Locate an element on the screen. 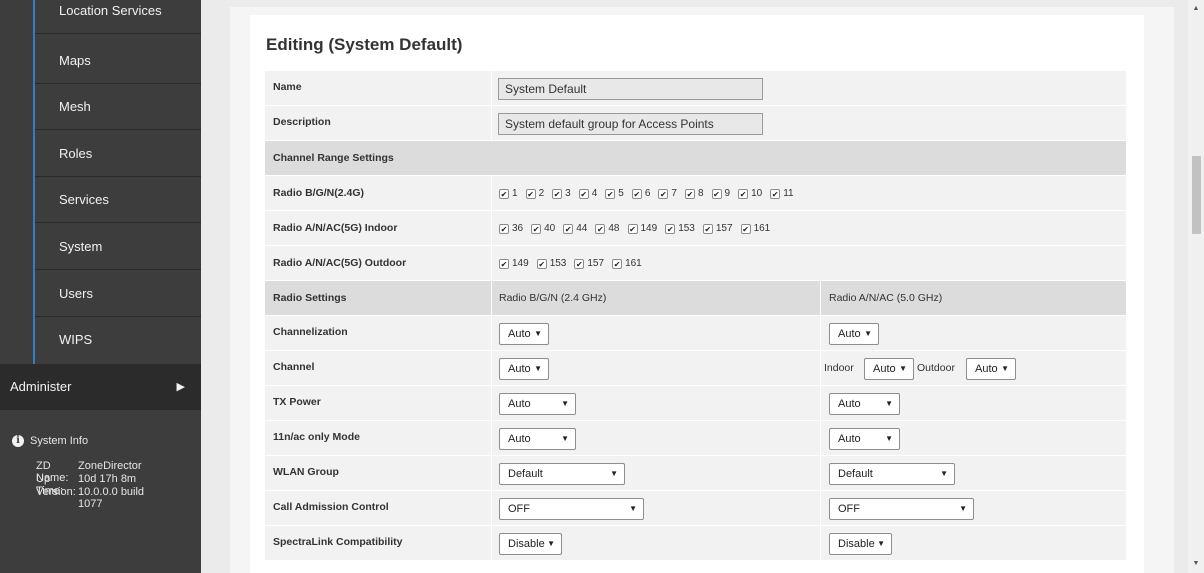 This screenshot has height=573, width=1204. spectralink-5-select: Disable ▼ is located at coordinates (860, 544).